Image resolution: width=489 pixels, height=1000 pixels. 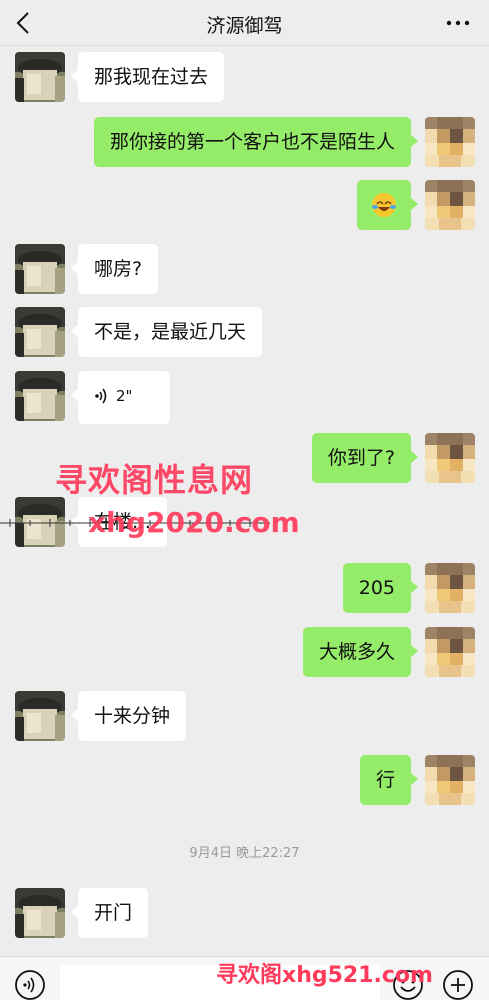 I want to click on voice-wave-icon, so click(x=101, y=396).